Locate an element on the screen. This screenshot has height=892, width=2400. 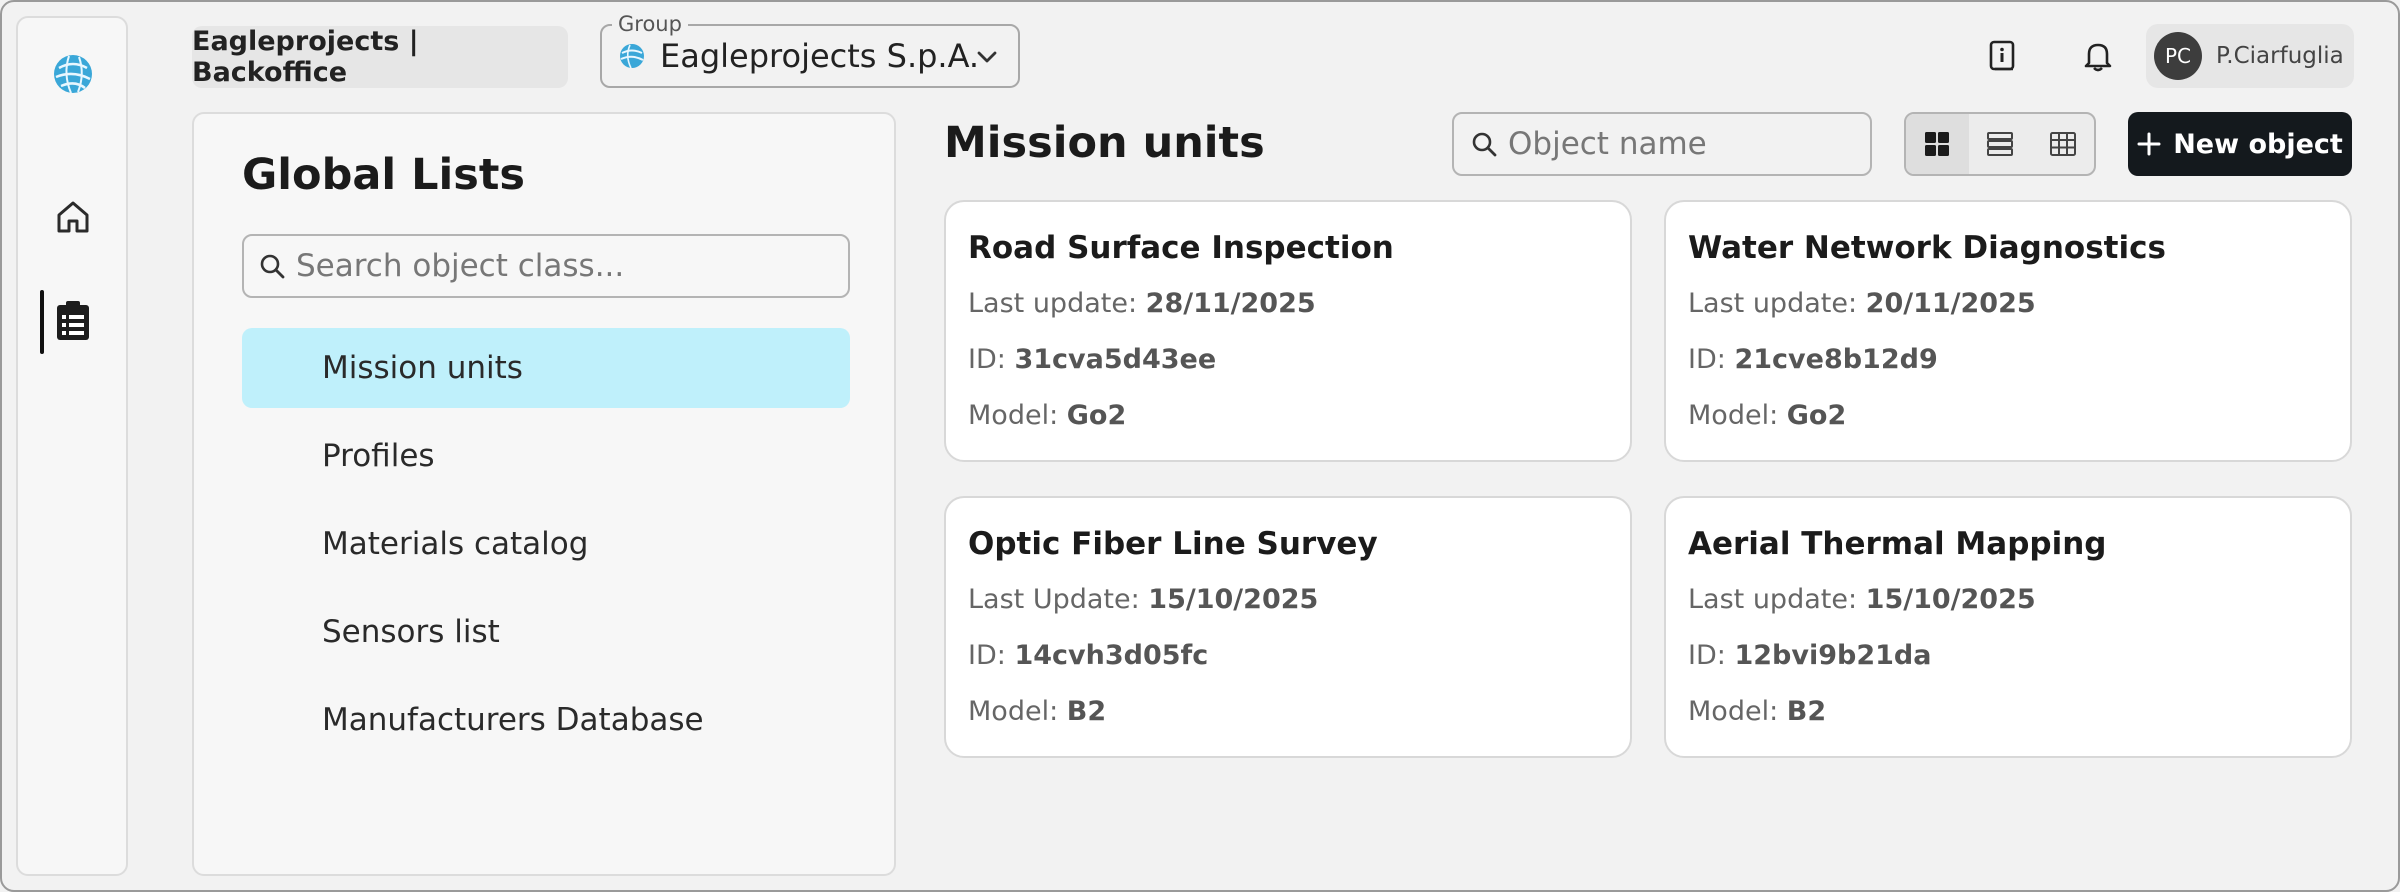
avatar: PC is located at coordinates (2178, 56).